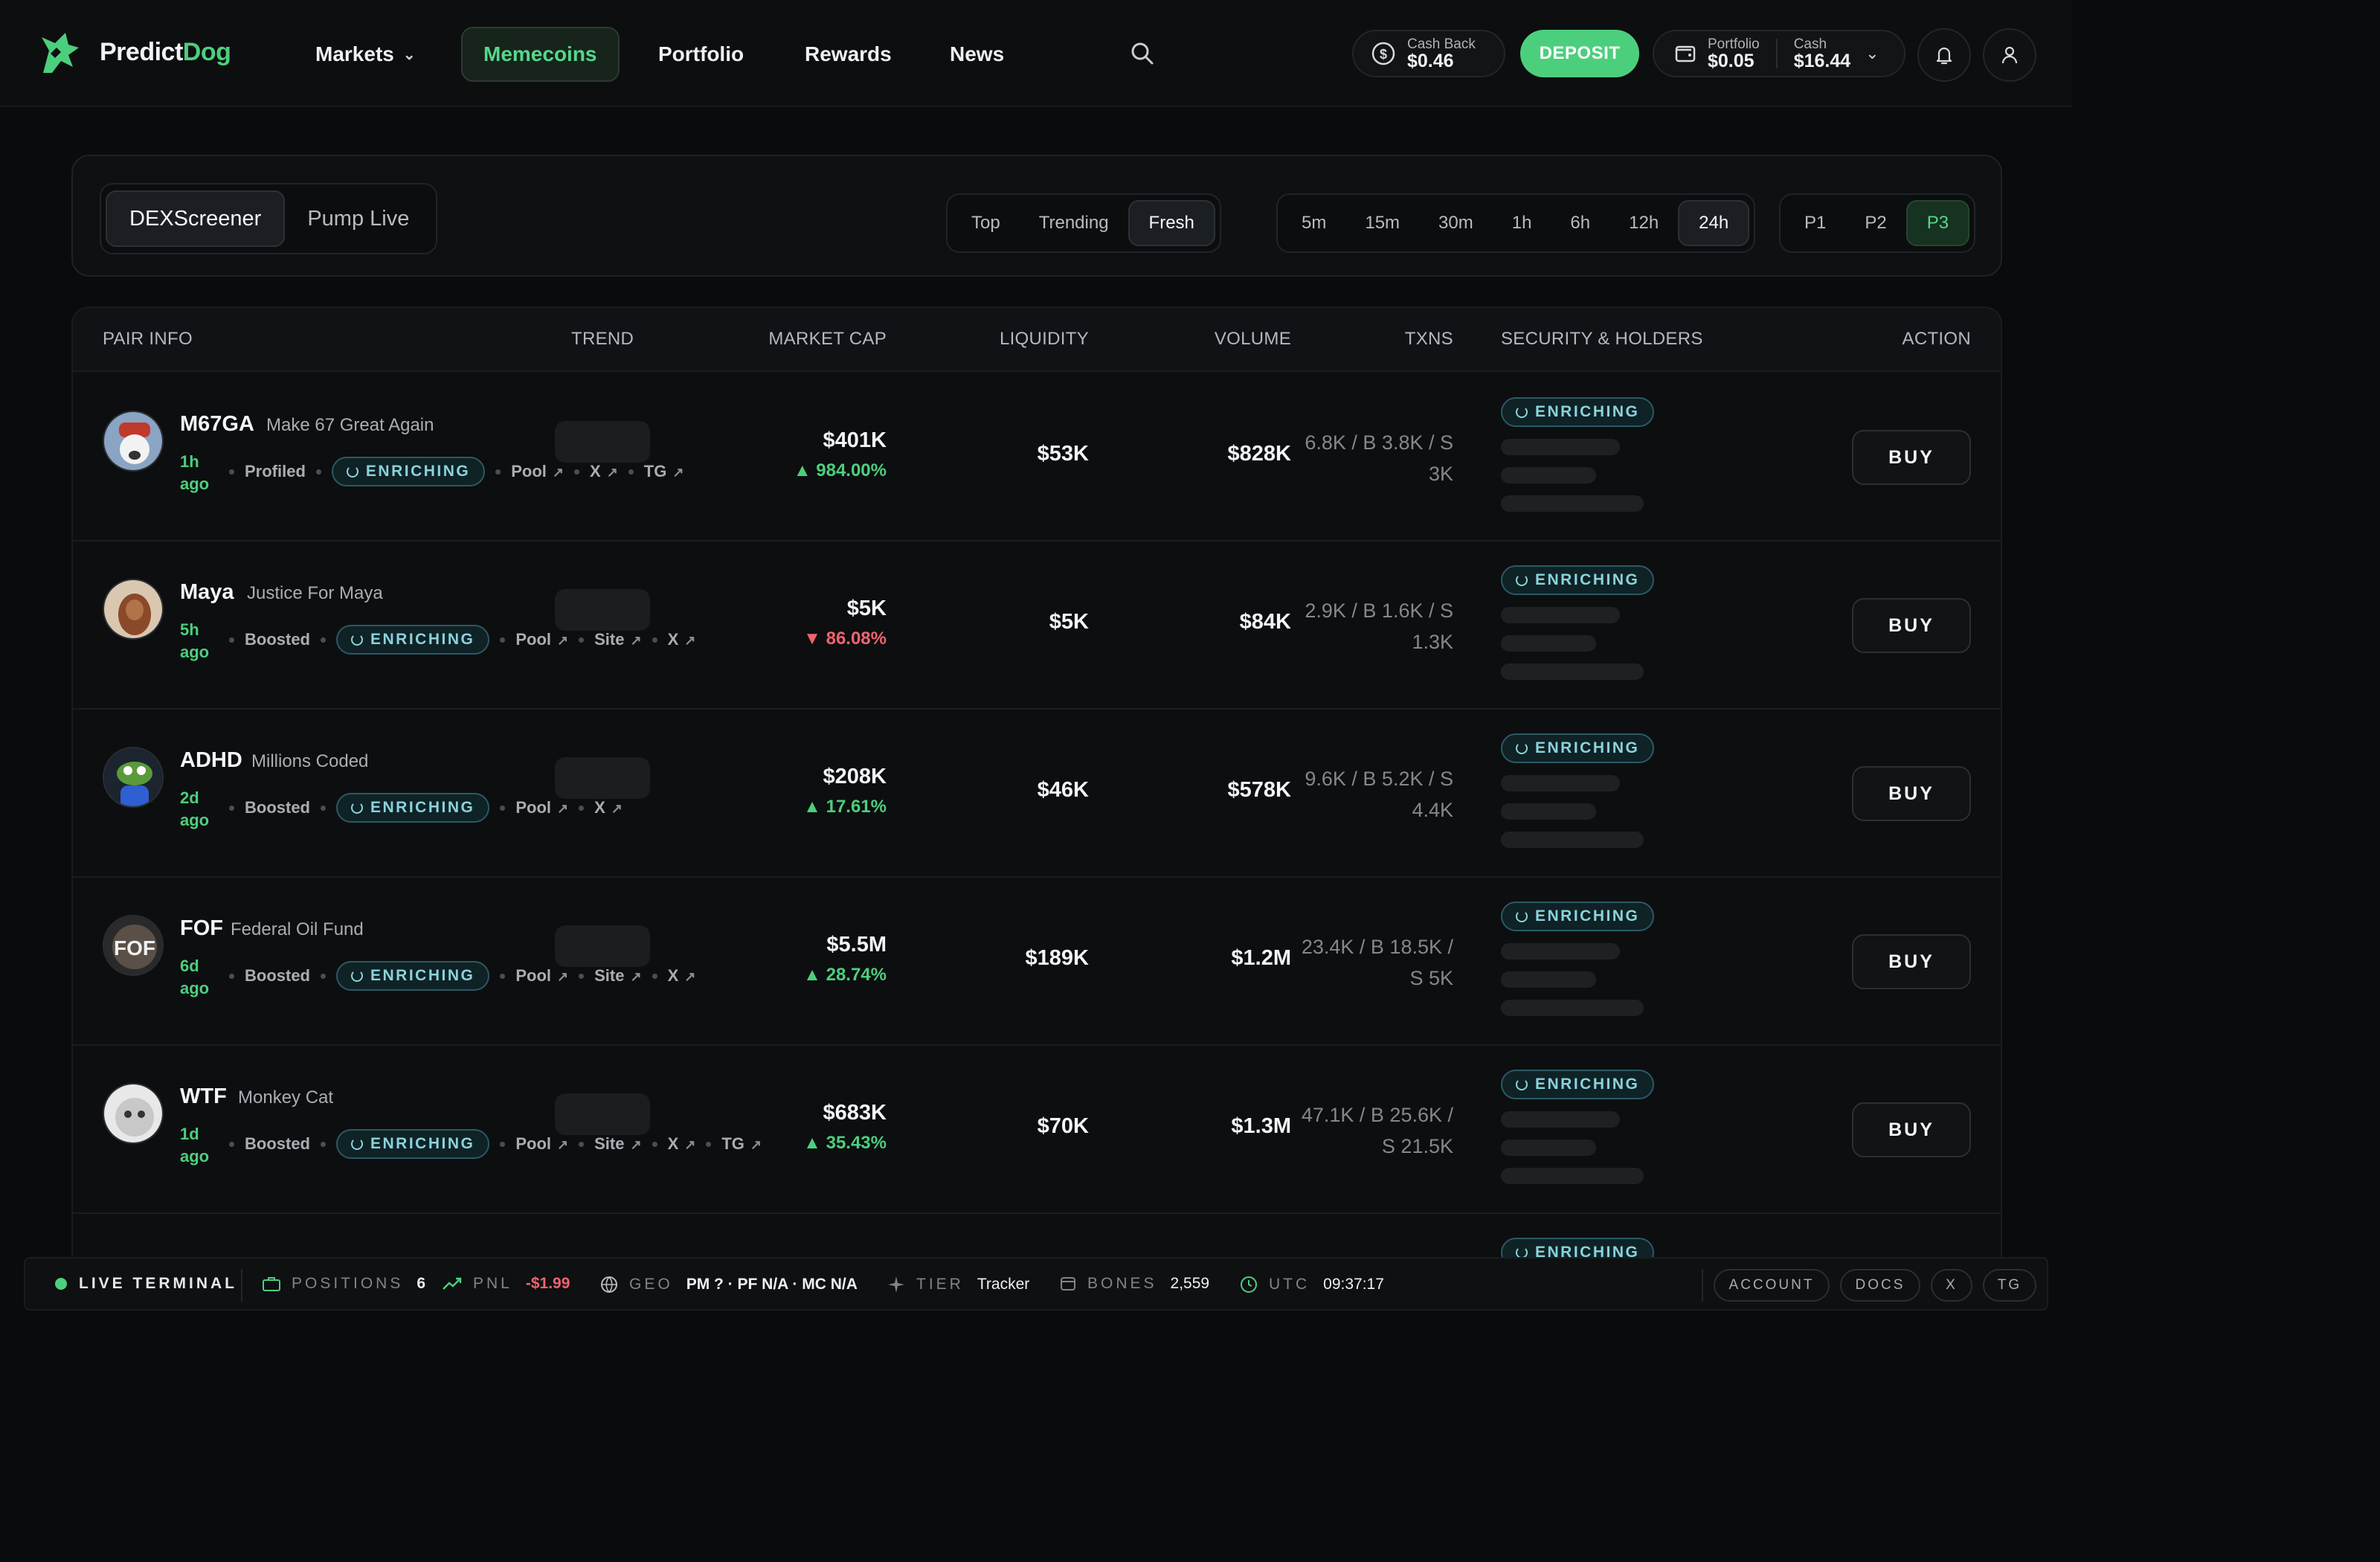 This screenshot has height=1562, width=2380. I want to click on docs-link: DOCS, so click(1880, 1285).